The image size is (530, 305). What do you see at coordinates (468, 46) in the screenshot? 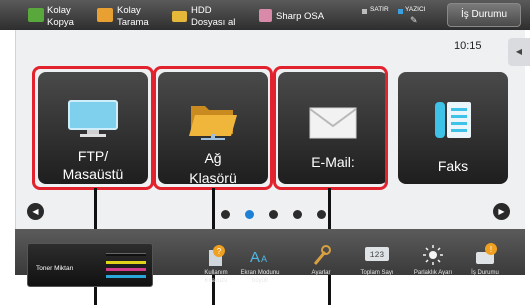
I see `clock: 10:15` at bounding box center [468, 46].